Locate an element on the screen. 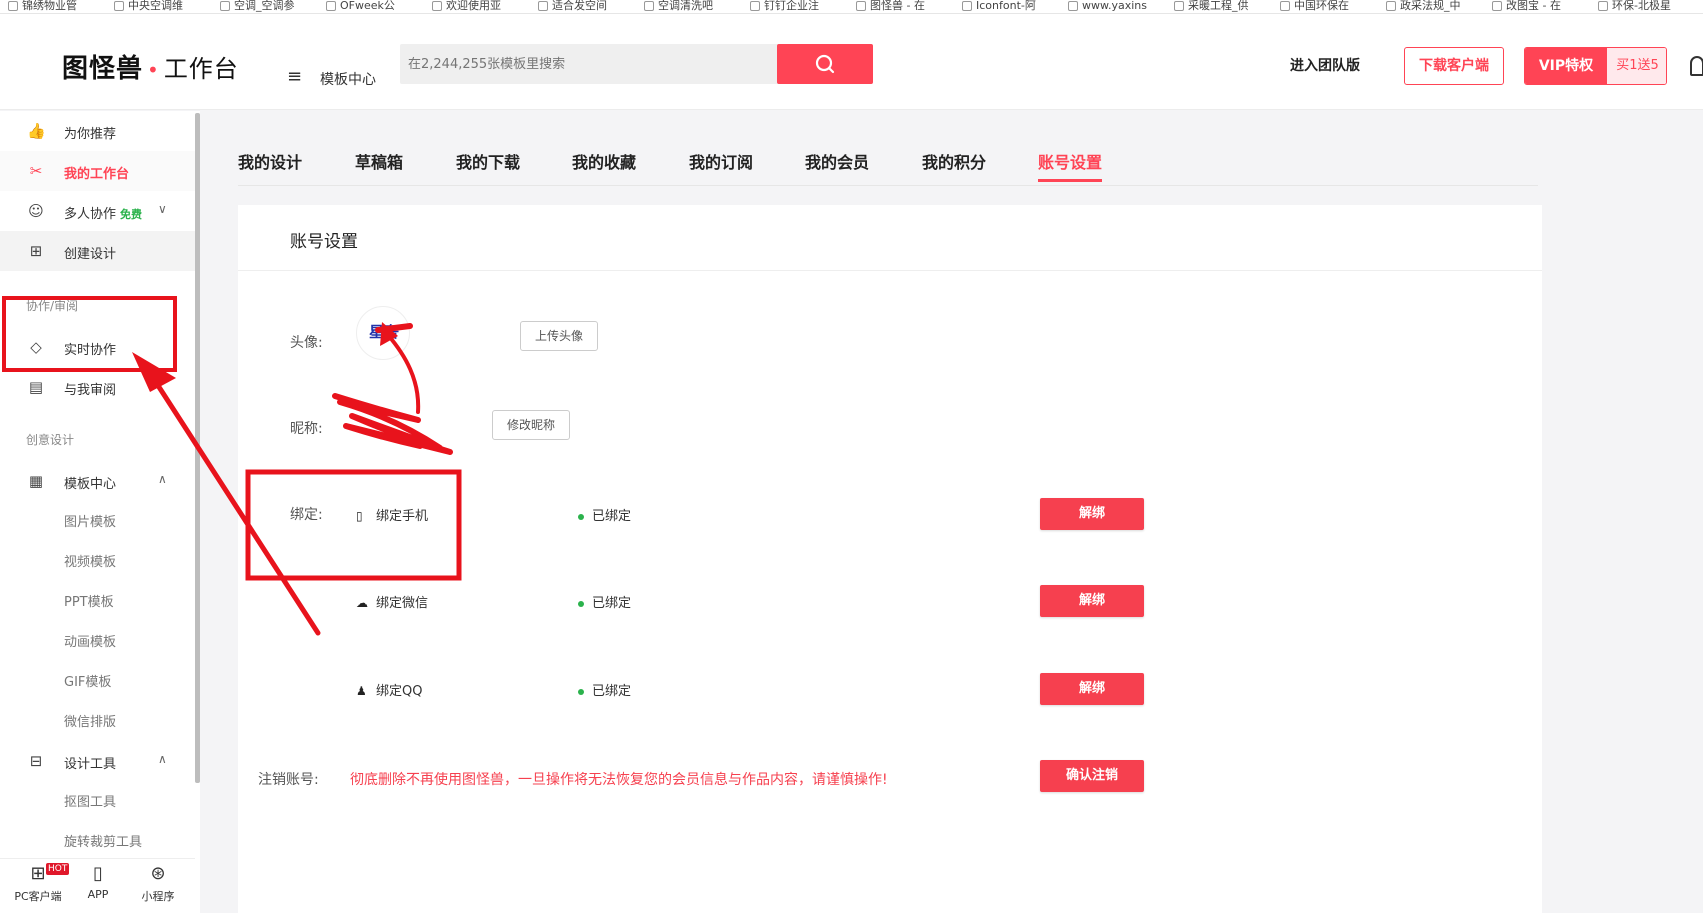 This screenshot has height=913, width=1703. page-title: 账号设置 is located at coordinates (324, 242).